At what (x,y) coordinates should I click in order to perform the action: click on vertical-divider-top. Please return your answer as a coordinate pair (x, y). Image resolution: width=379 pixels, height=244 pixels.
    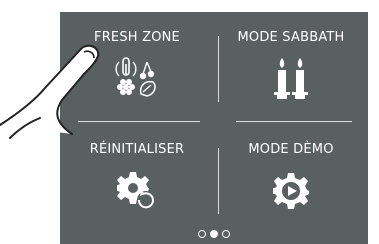
    Looking at the image, I should click on (218, 69).